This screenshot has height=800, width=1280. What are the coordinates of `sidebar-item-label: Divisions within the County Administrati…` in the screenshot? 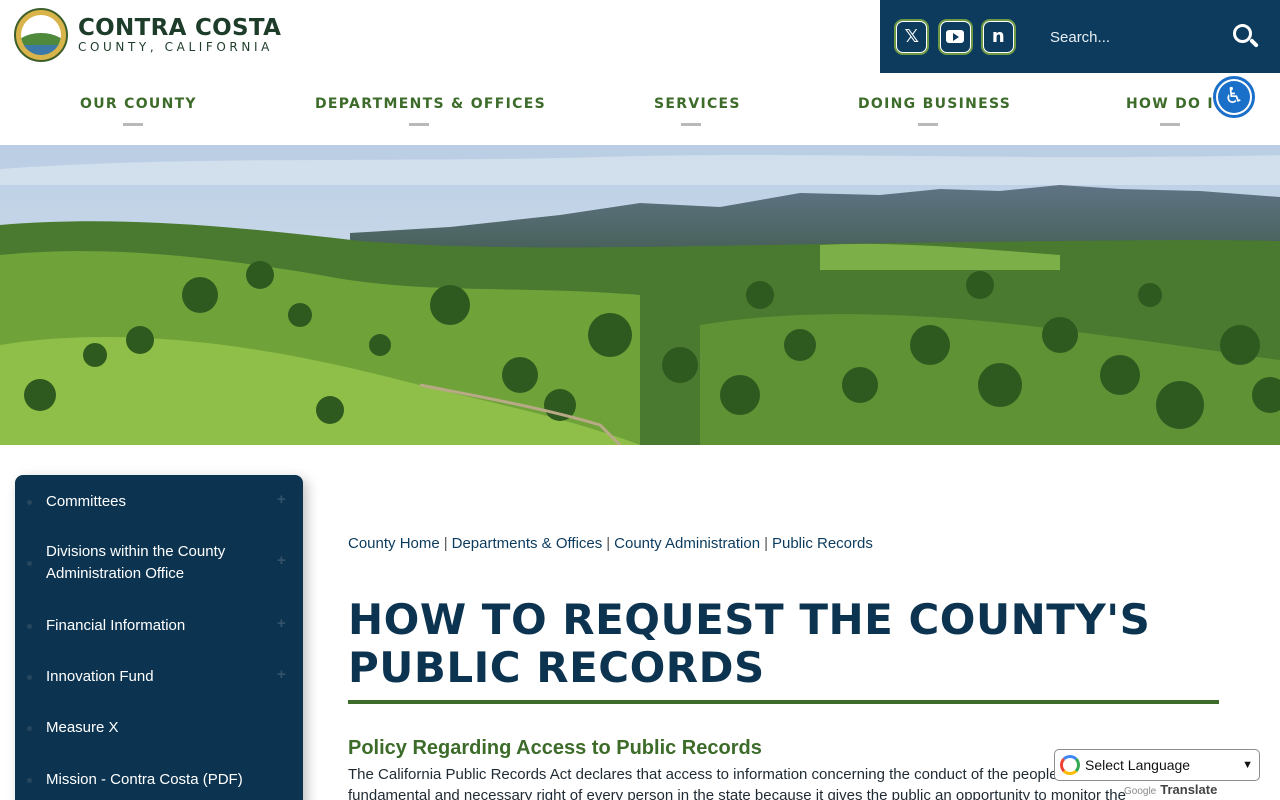 It's located at (136, 562).